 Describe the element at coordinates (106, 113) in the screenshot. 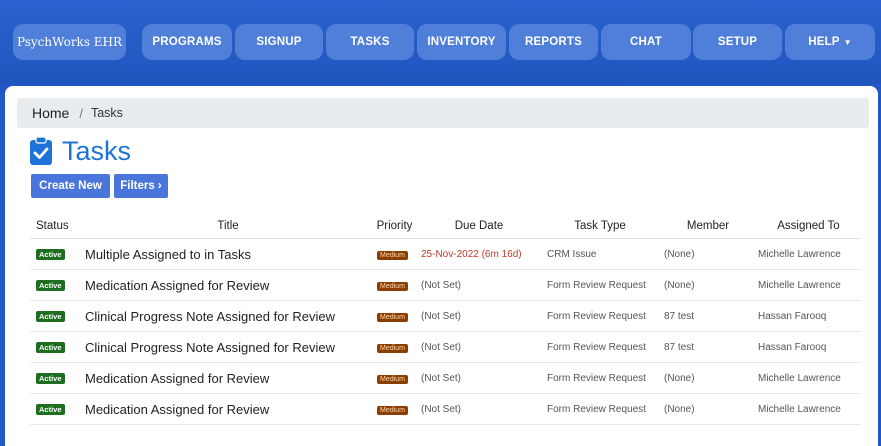

I see `breadcrumb-current: Tasks` at that location.